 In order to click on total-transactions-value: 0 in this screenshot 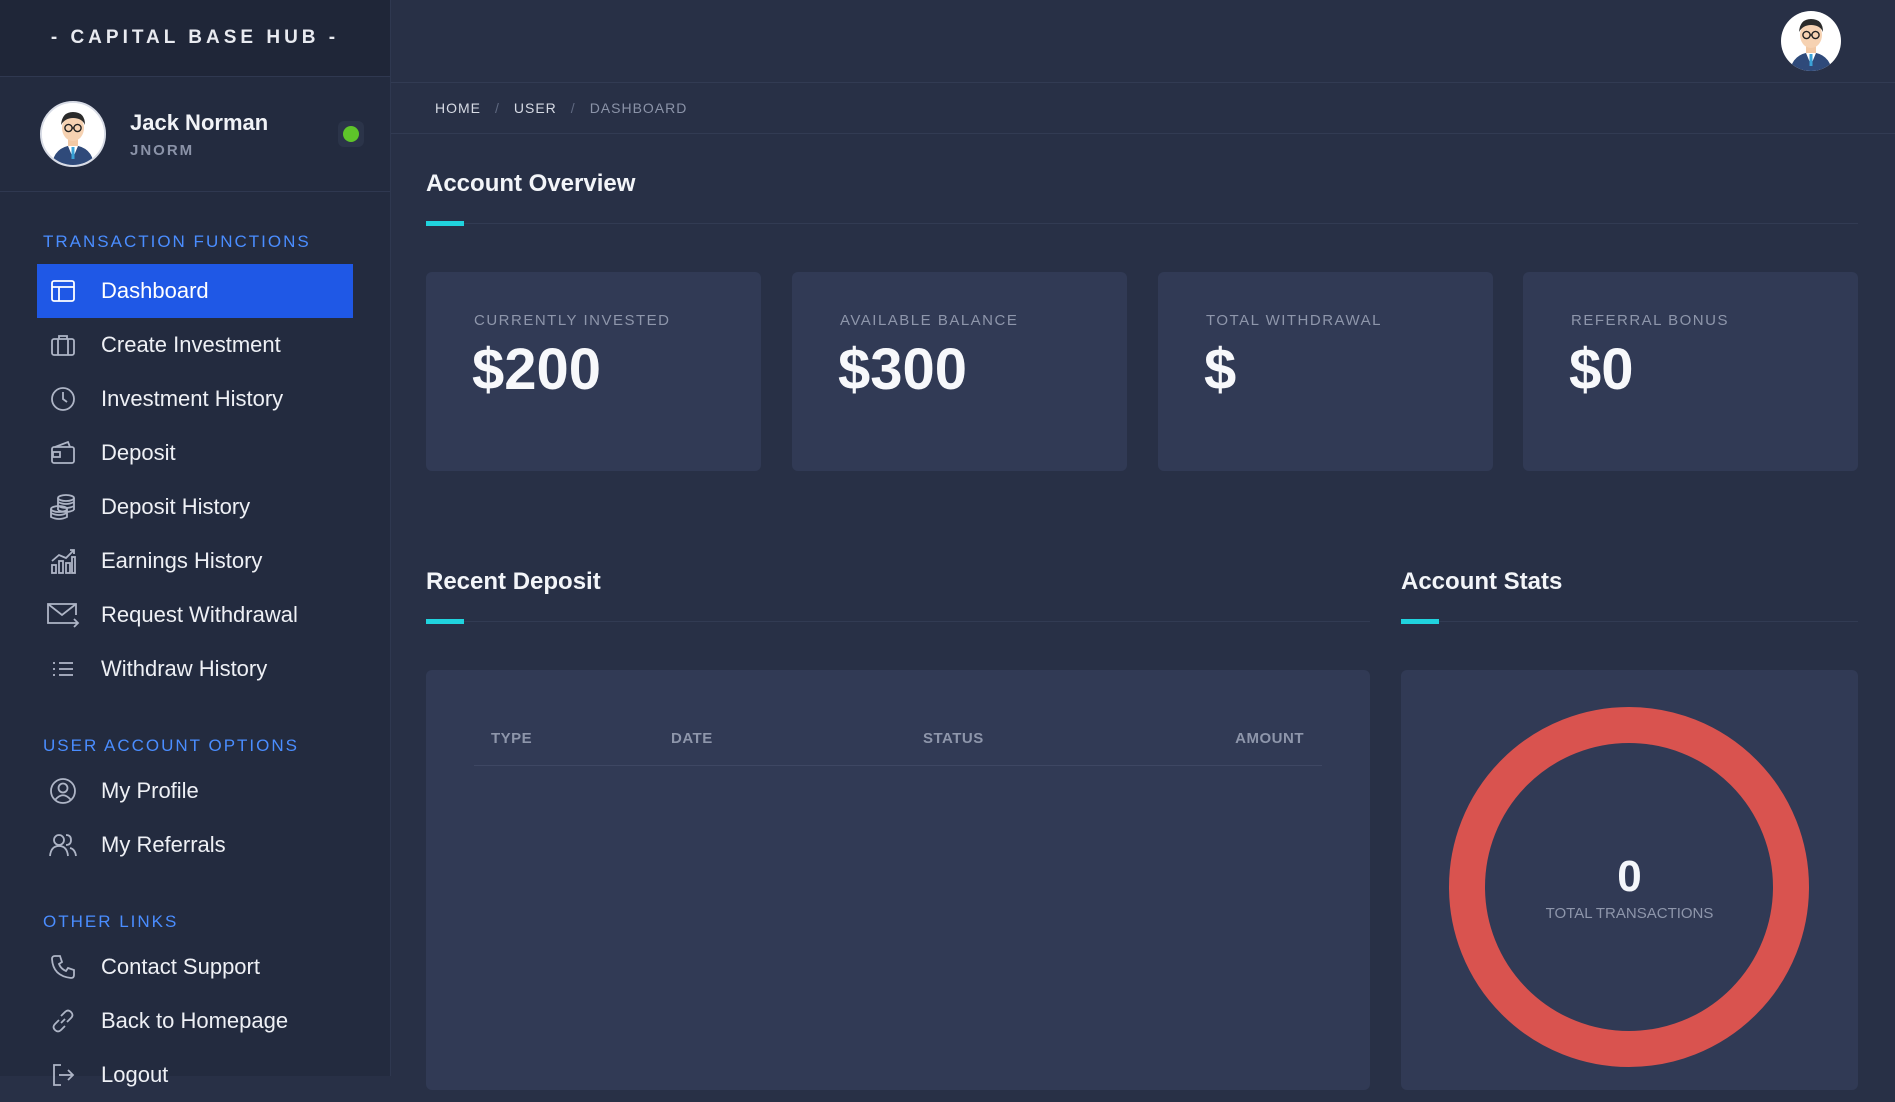, I will do `click(1629, 876)`.